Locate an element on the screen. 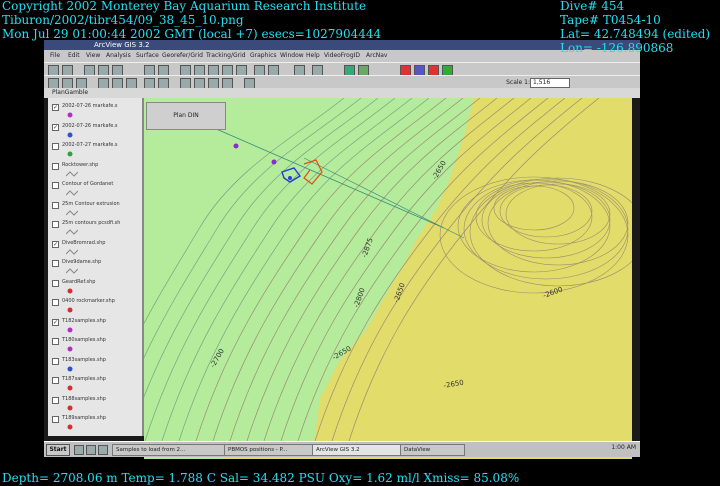  sample-track is located at coordinates (313, 172).